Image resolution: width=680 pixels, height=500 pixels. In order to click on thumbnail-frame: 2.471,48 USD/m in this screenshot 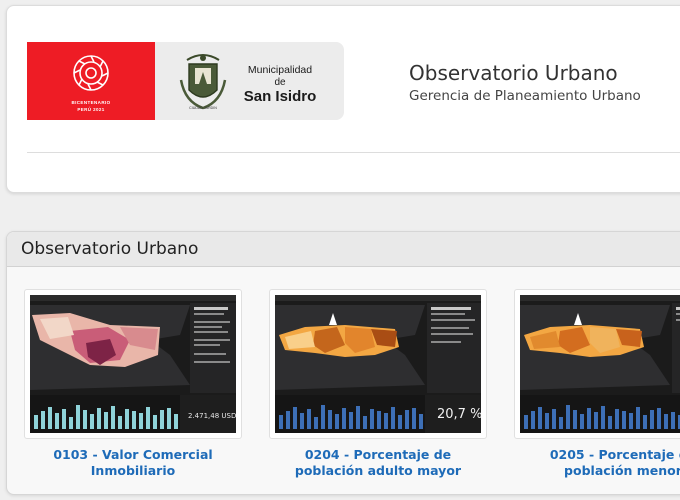, I will do `click(133, 364)`.